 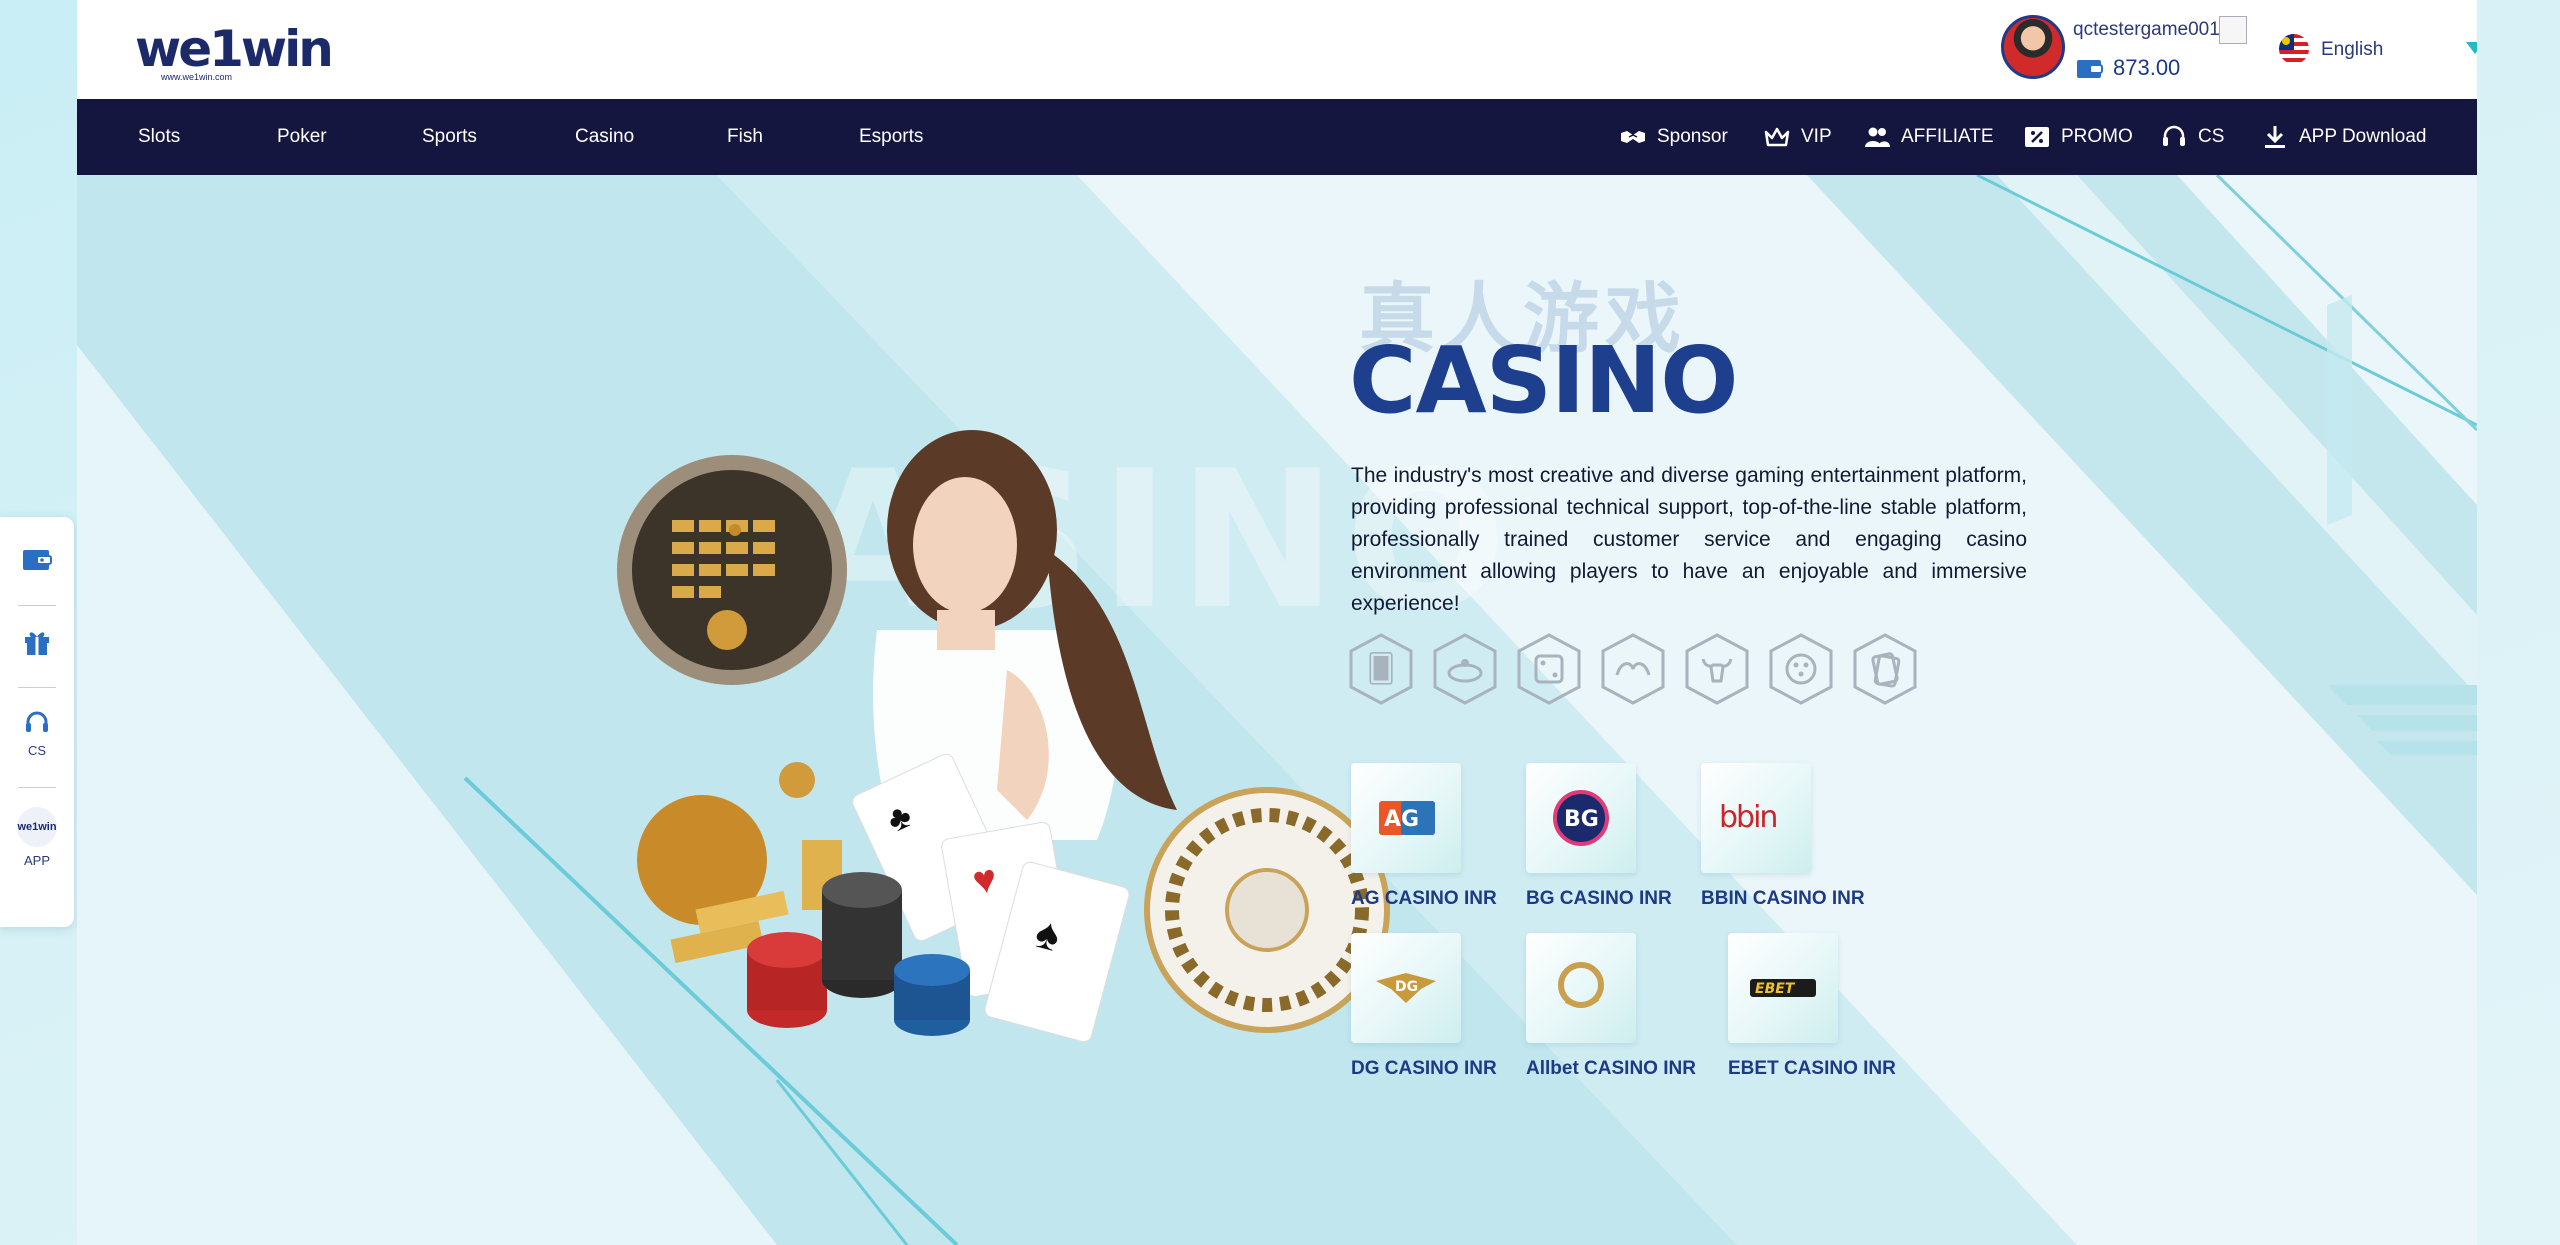 I want to click on chevron-down-icon, so click(x=2471, y=48).